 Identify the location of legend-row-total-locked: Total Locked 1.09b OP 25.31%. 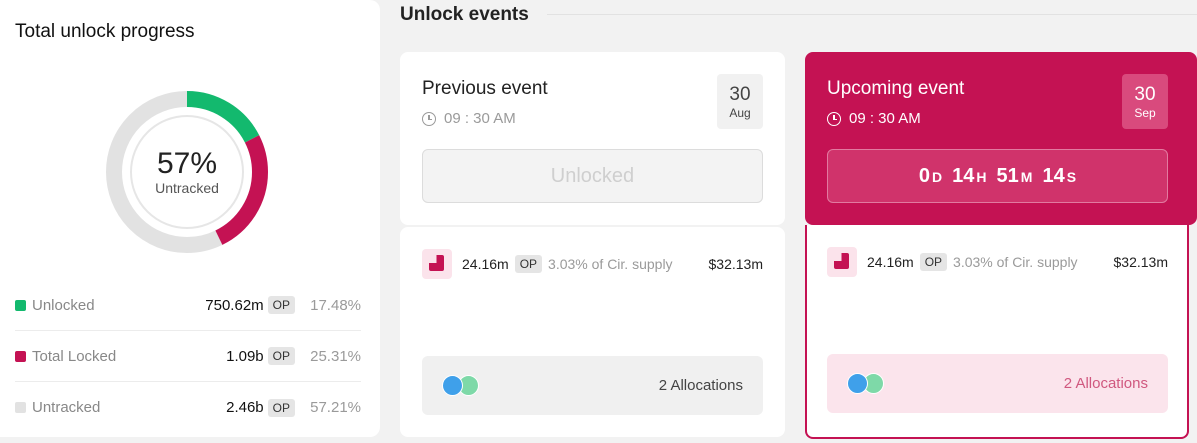
(188, 356).